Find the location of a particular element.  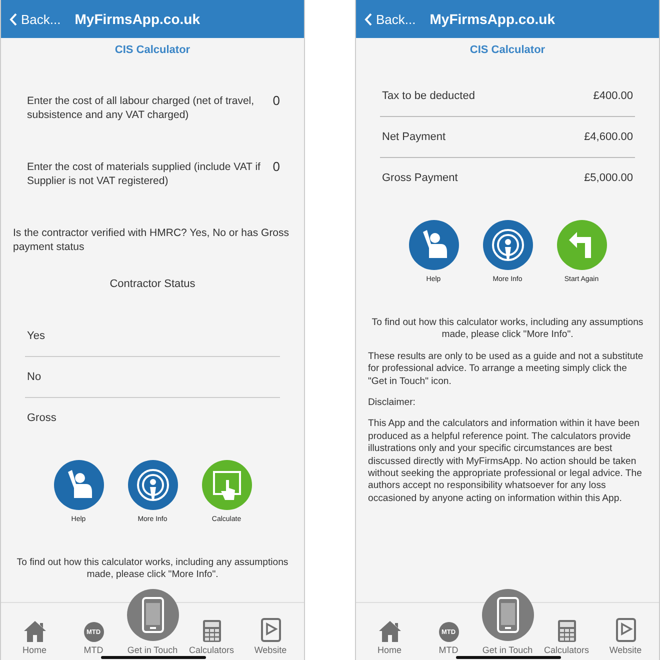

status-option: Yes is located at coordinates (152, 336).